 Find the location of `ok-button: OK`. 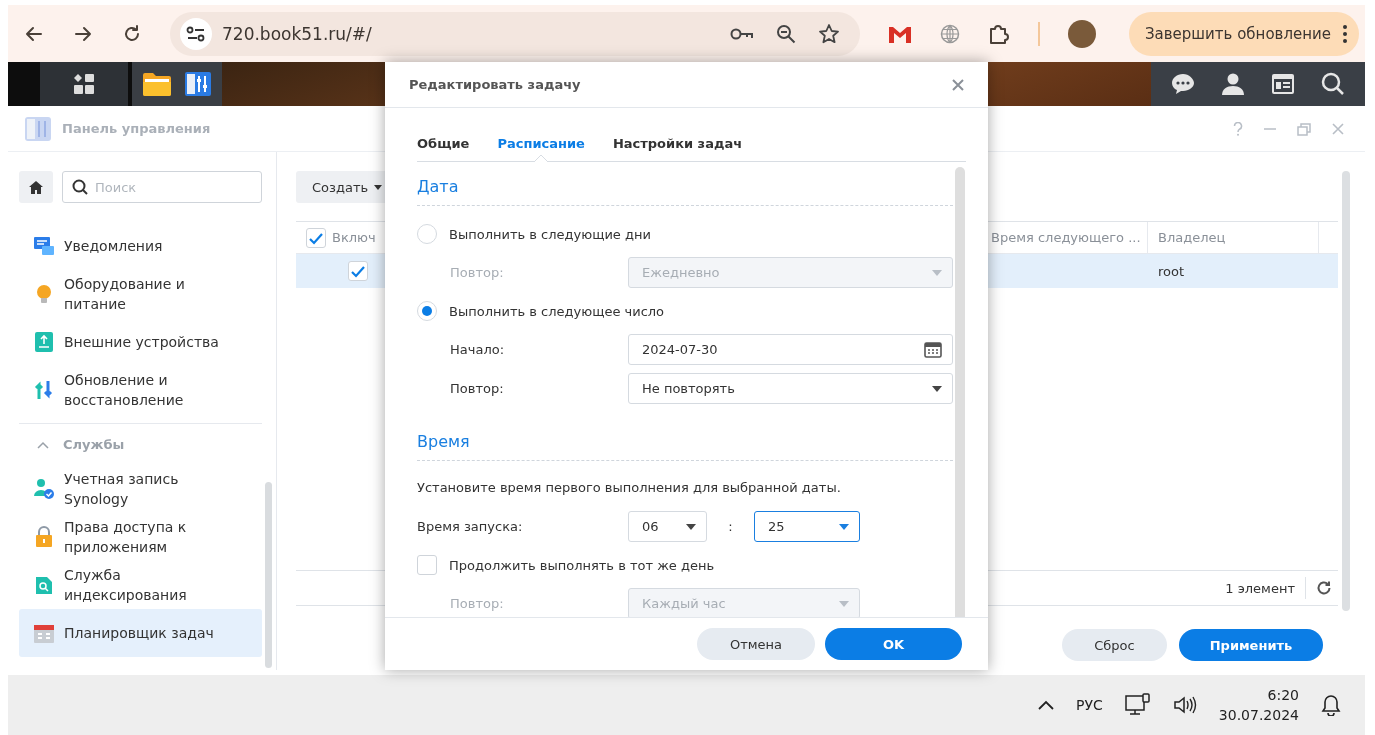

ok-button: OK is located at coordinates (893, 644).